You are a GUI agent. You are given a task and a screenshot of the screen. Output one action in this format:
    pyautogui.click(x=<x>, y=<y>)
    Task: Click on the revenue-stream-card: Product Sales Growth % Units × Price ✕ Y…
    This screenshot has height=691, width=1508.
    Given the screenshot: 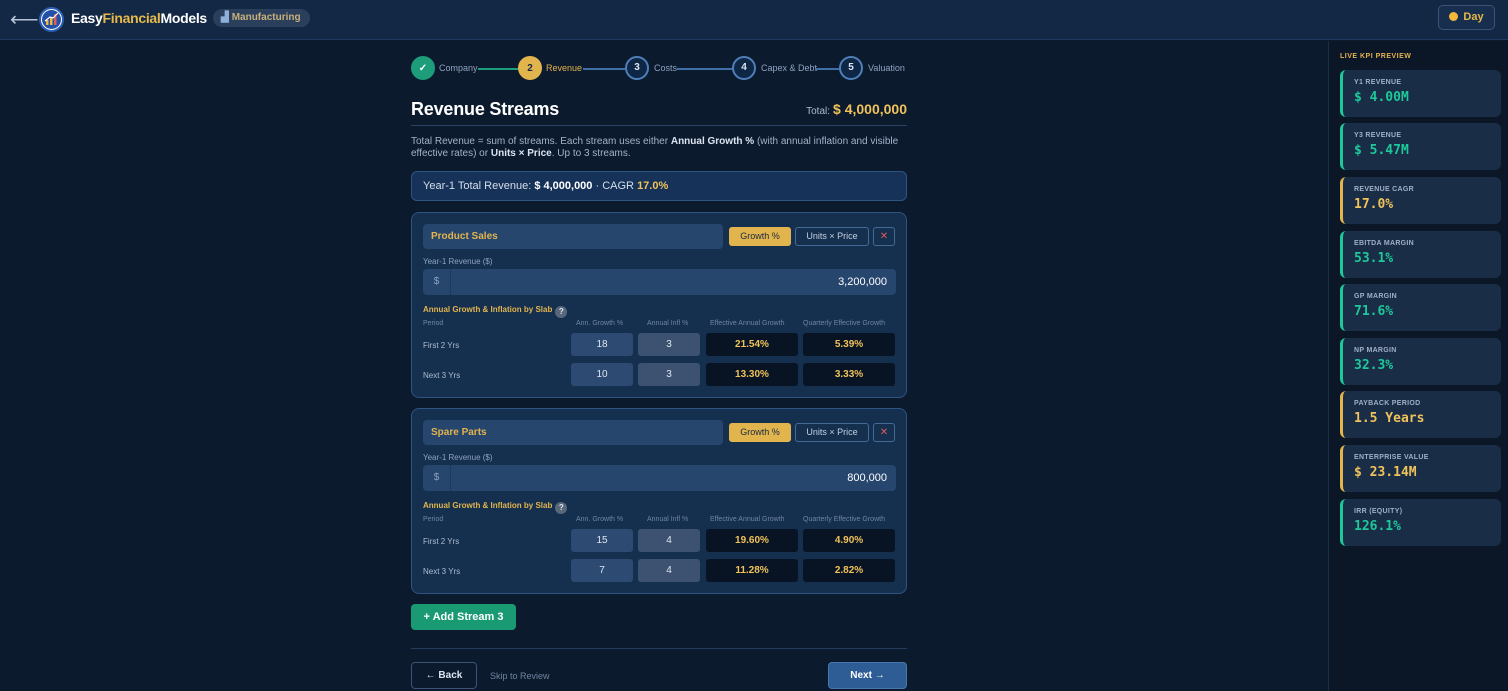 What is the action you would take?
    pyautogui.click(x=659, y=305)
    